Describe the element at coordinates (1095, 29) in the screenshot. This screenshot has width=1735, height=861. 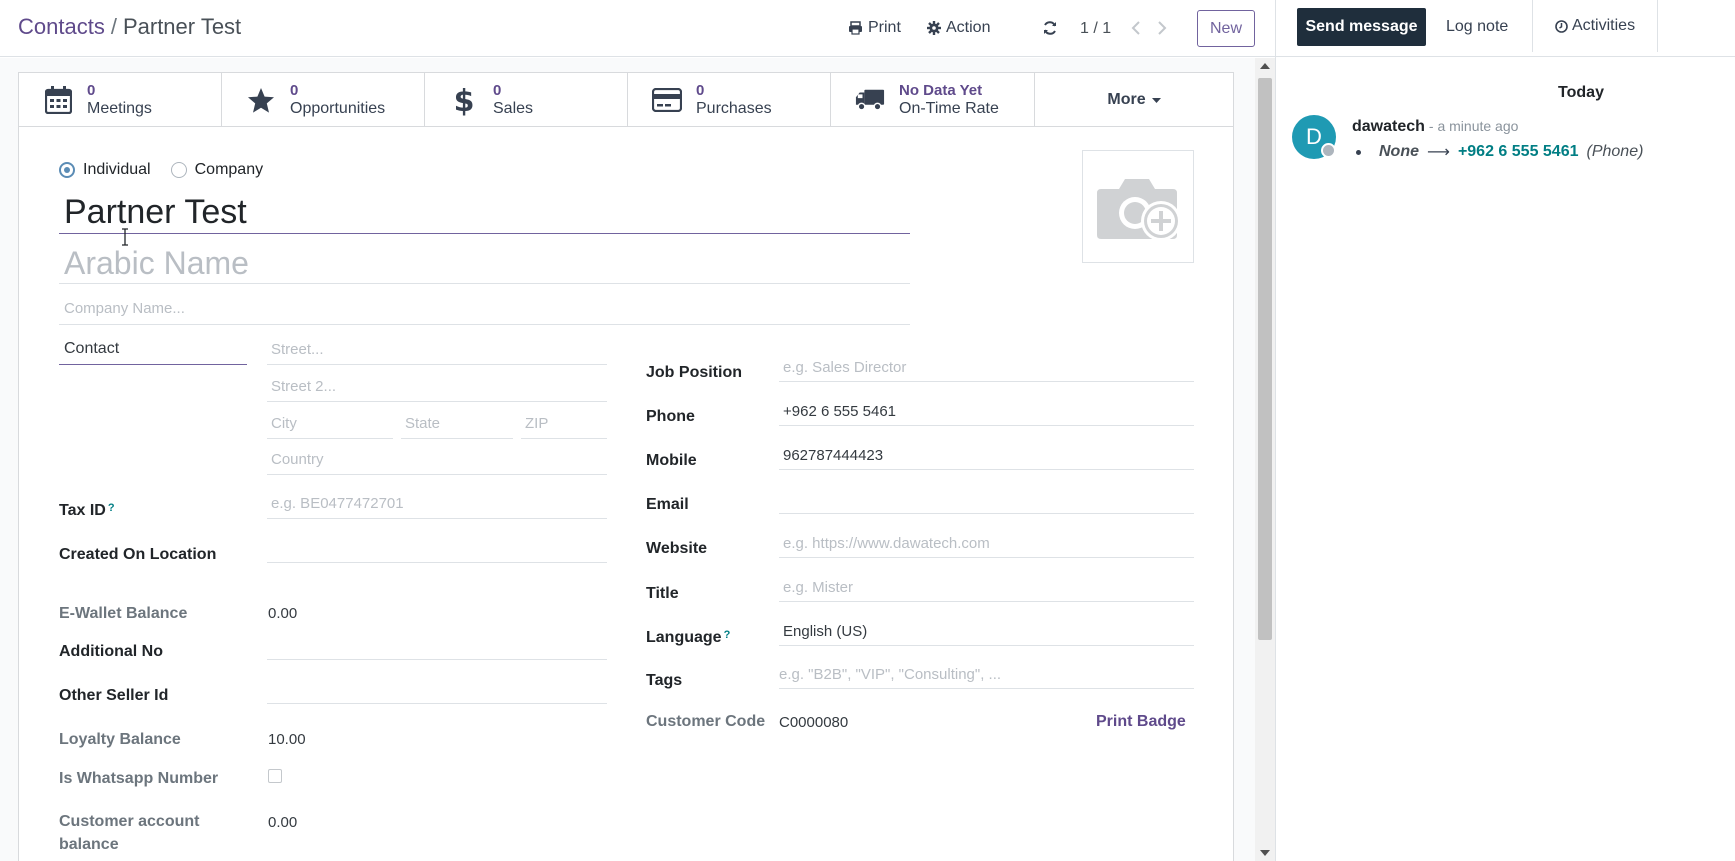
I see `pager-value: 1 / 1` at that location.